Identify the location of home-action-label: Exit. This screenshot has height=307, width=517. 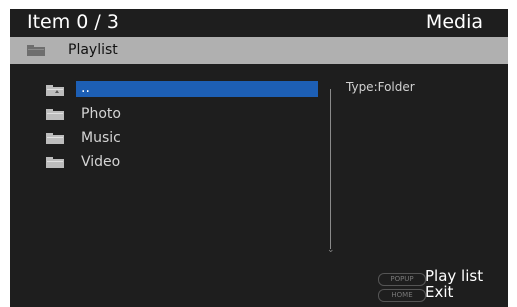
(439, 292).